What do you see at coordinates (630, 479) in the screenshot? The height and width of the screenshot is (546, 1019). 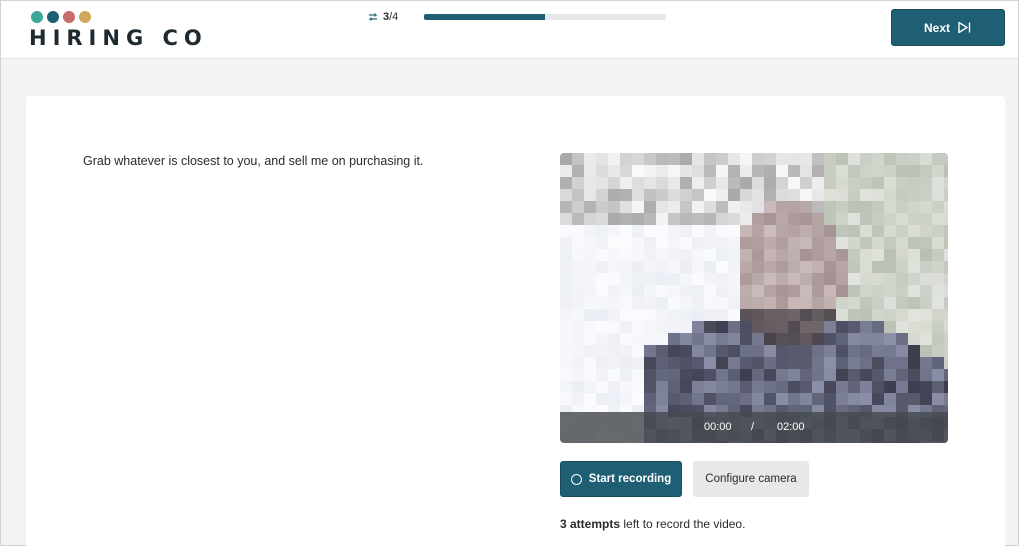 I see `start-recording-label: Start recording` at bounding box center [630, 479].